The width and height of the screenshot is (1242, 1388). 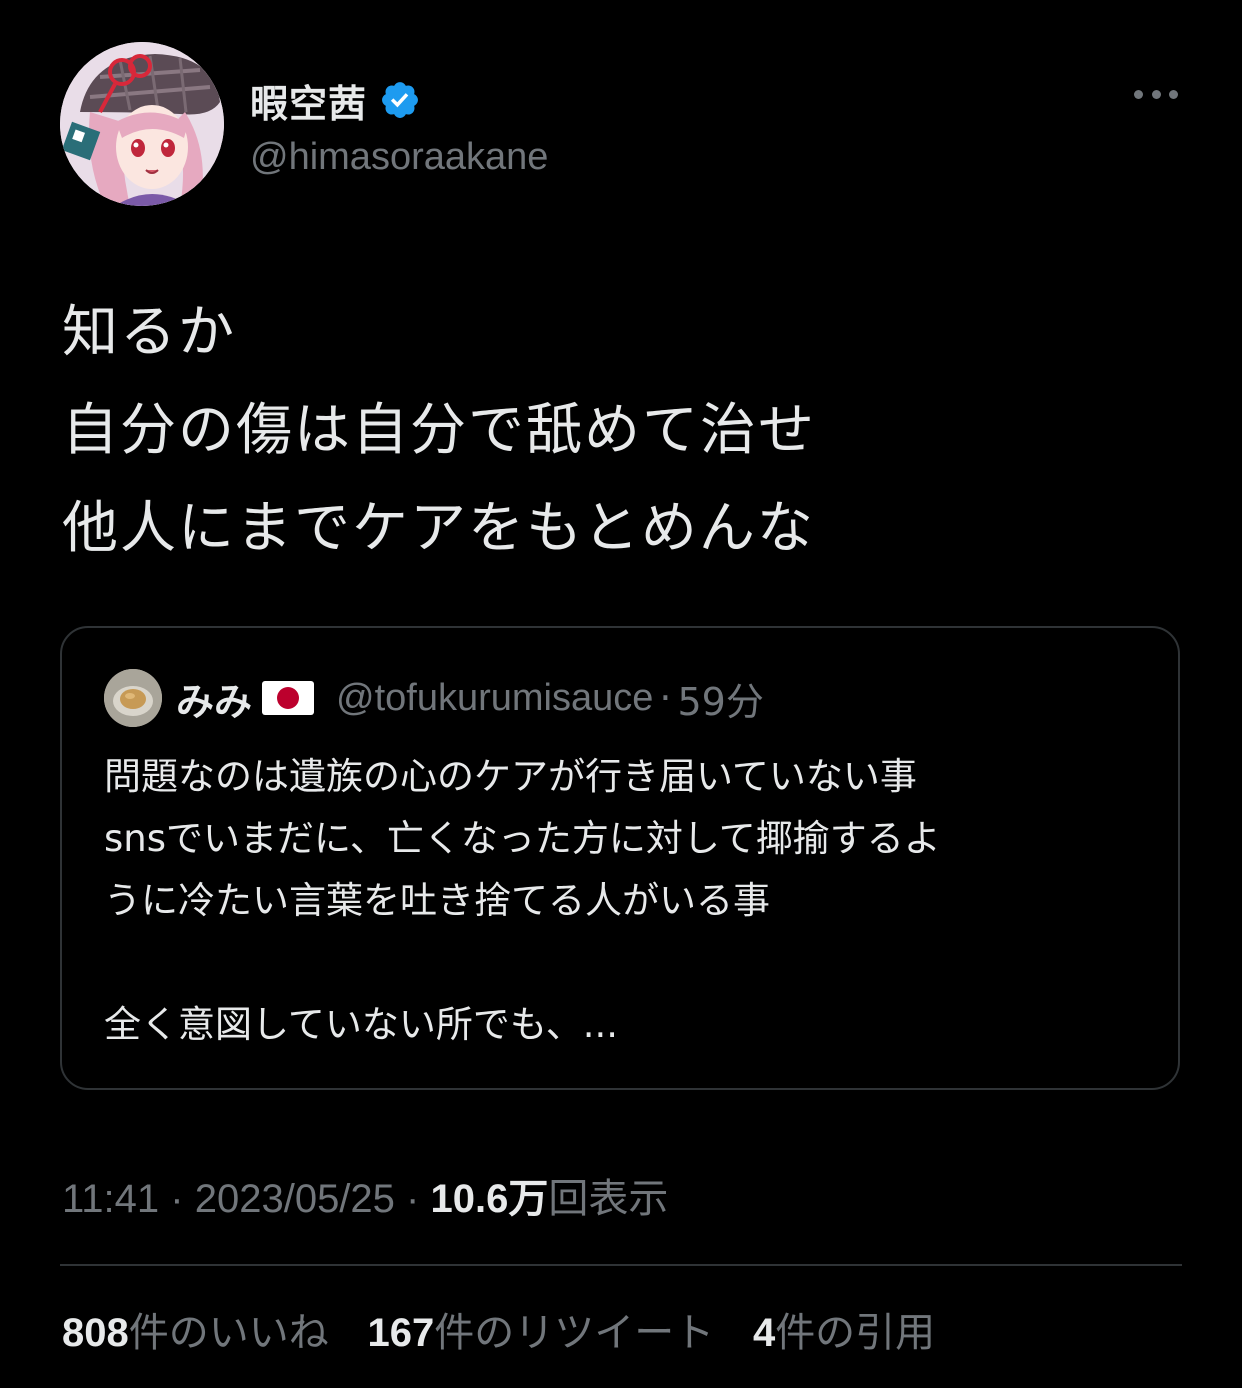 What do you see at coordinates (439, 430) in the screenshot?
I see `tweet-line: 自分の傷は自分で舐めて治せ` at bounding box center [439, 430].